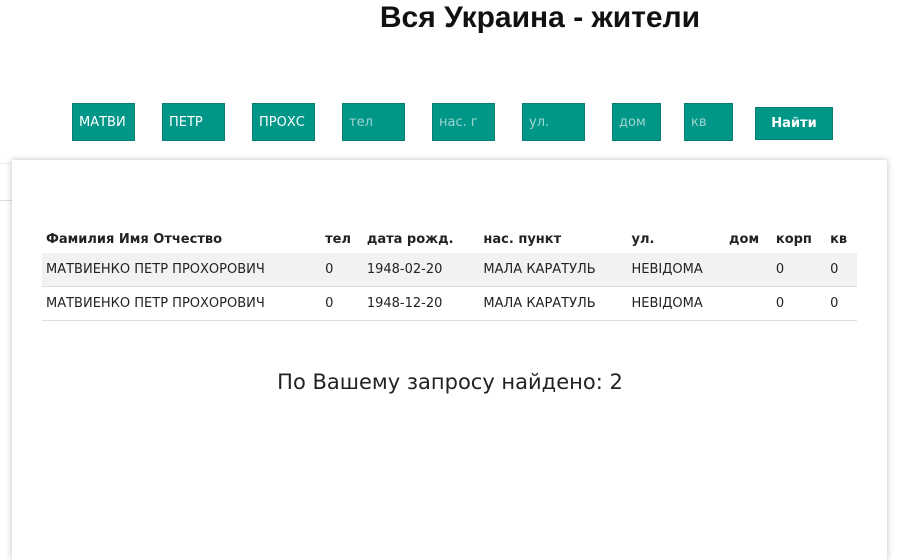 The width and height of the screenshot is (900, 560). What do you see at coordinates (283, 122) in the screenshot?
I see `patronymic-input` at bounding box center [283, 122].